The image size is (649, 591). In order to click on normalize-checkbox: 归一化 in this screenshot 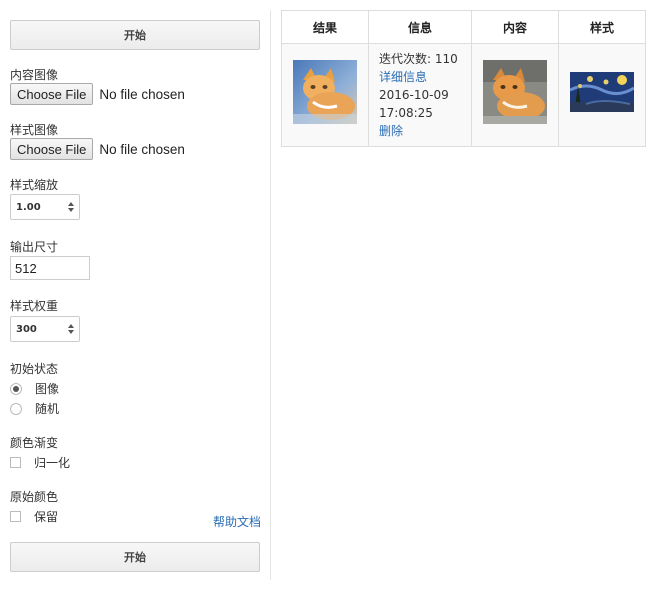, I will do `click(40, 462)`.